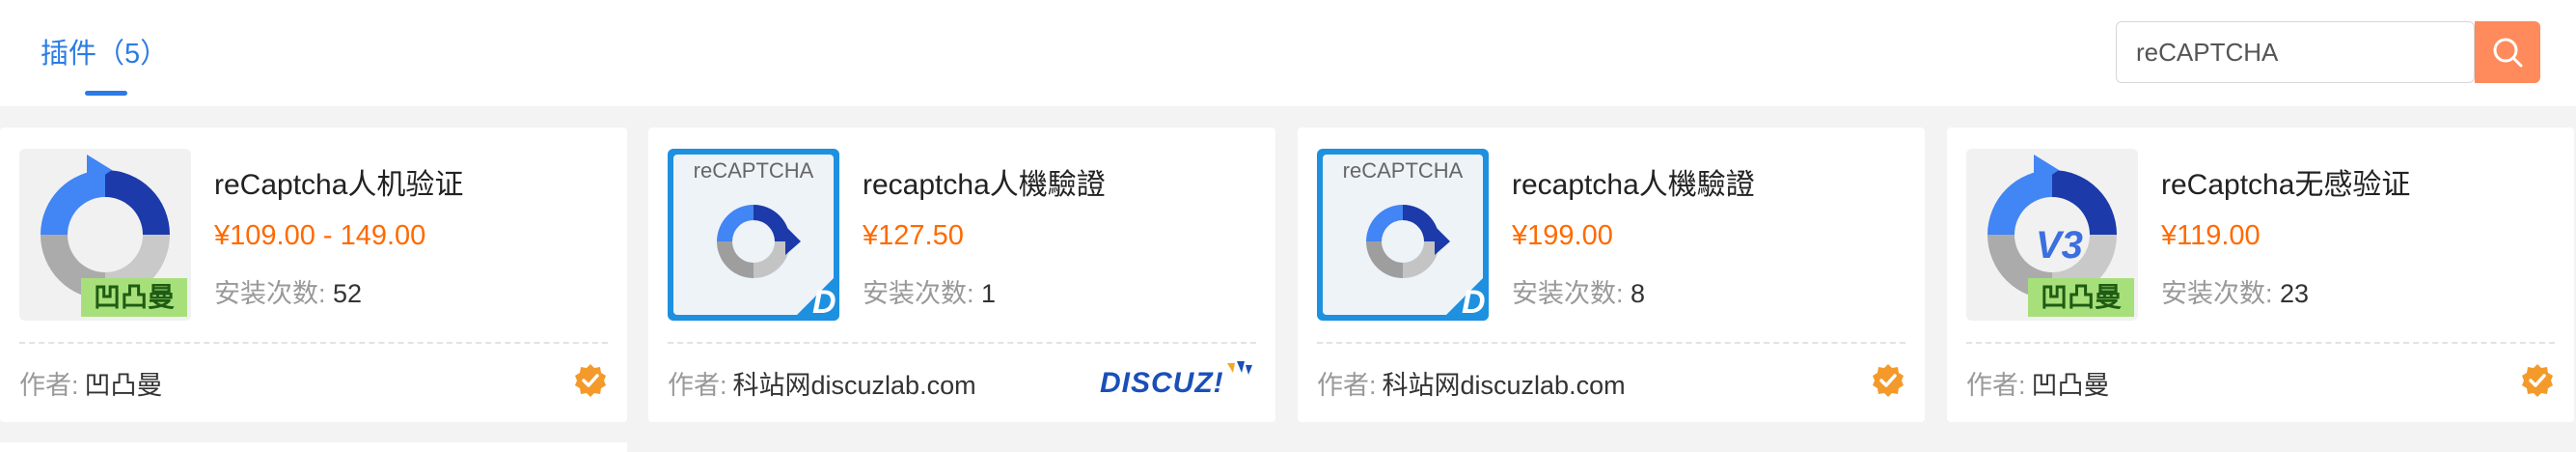 This screenshot has width=2576, height=452. I want to click on install-count: 安装次数: 1, so click(930, 291).